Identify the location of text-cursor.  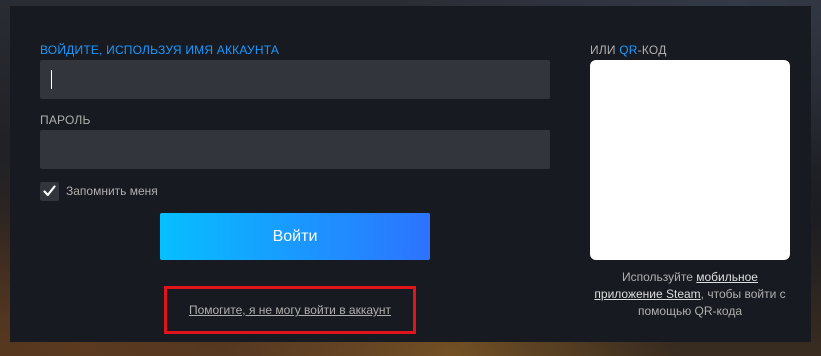
(51, 79).